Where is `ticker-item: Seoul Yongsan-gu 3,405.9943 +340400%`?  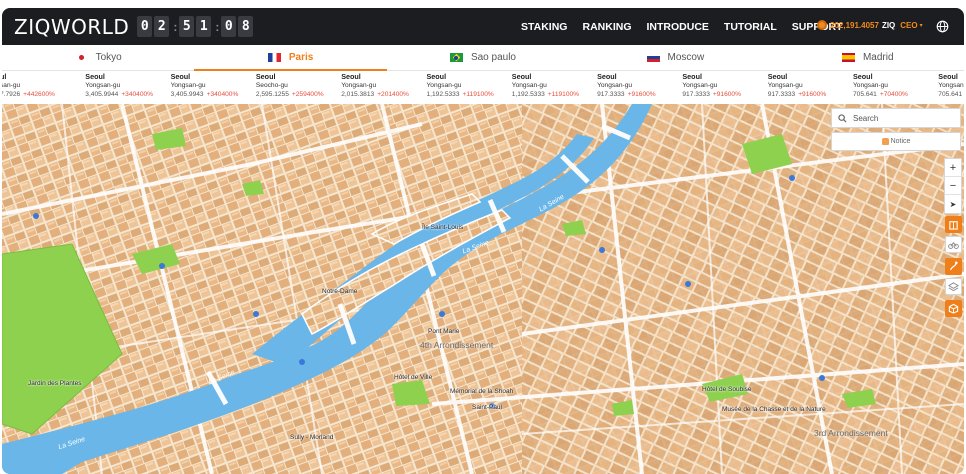 ticker-item: Seoul Yongsan-gu 3,405.9943 +340400% is located at coordinates (213, 86).